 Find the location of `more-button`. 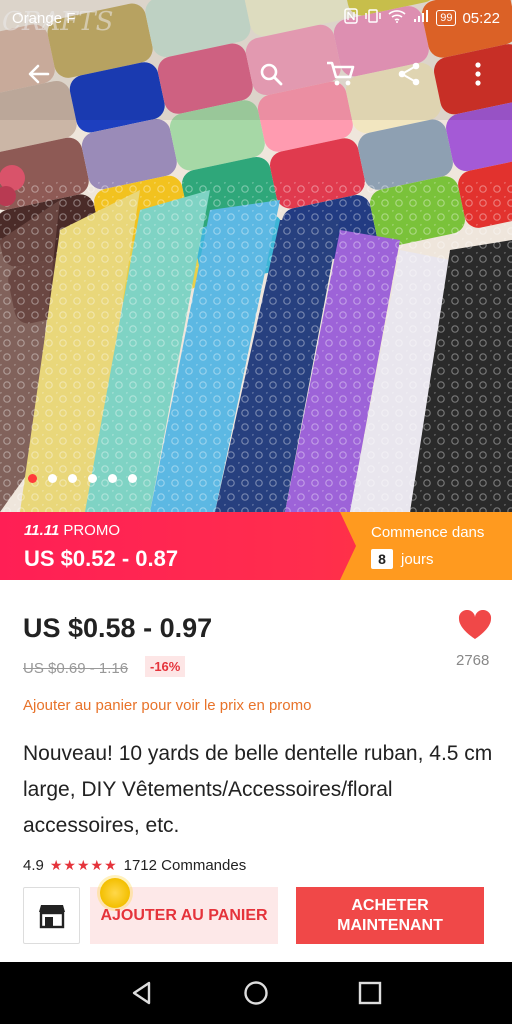

more-button is located at coordinates (478, 74).